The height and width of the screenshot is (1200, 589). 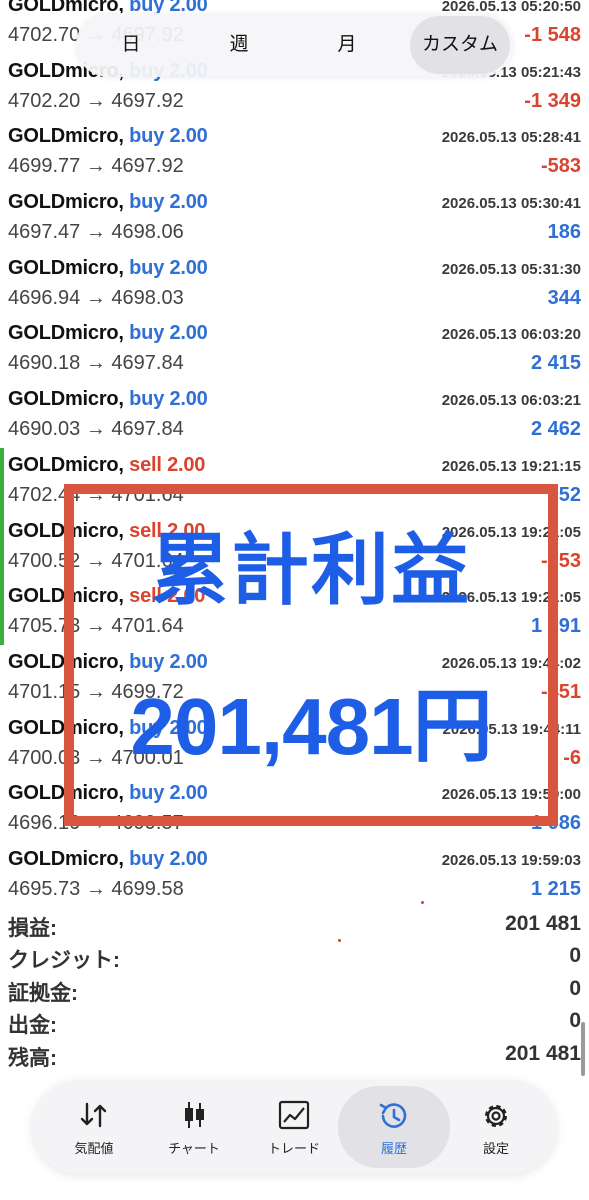 I want to click on summary-row-credit: クレジット: 0, so click(x=294, y=956).